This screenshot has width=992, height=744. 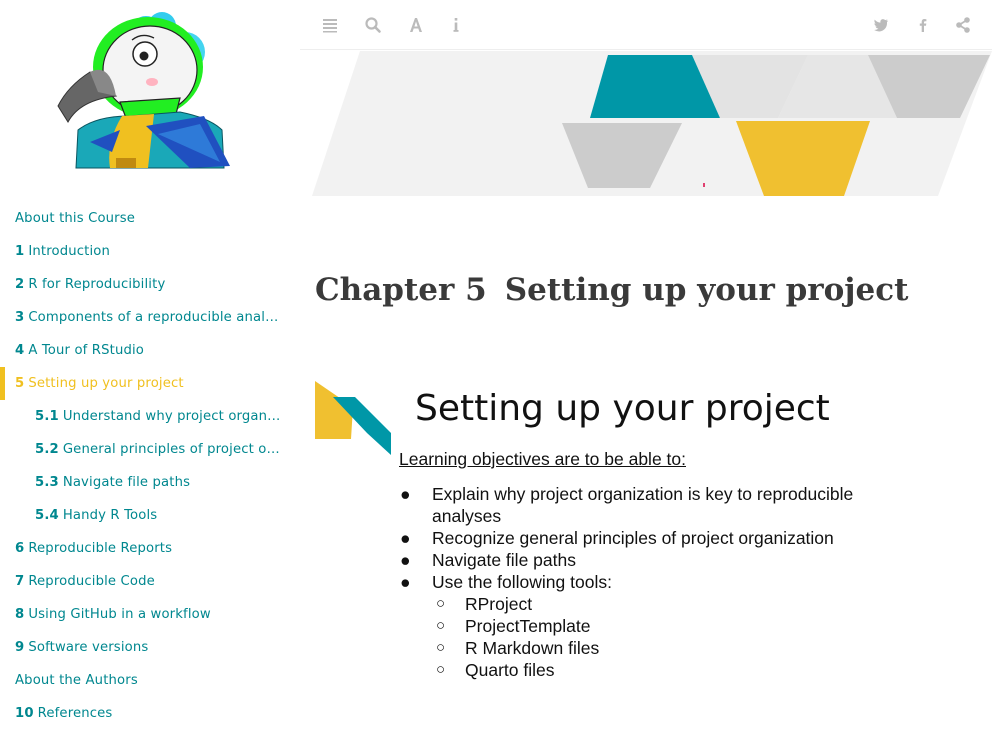 I want to click on chapter-banner-graphic, so click(x=652, y=123).